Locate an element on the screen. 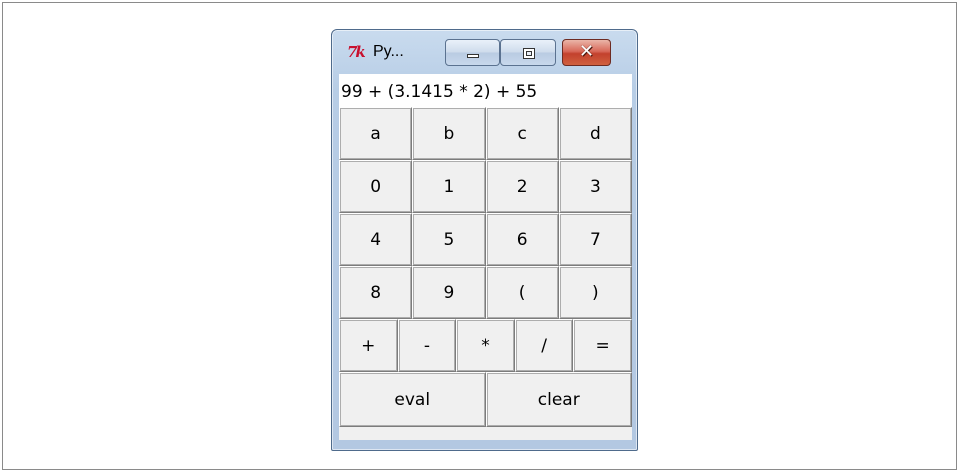  key-multiply: * is located at coordinates (485, 345).